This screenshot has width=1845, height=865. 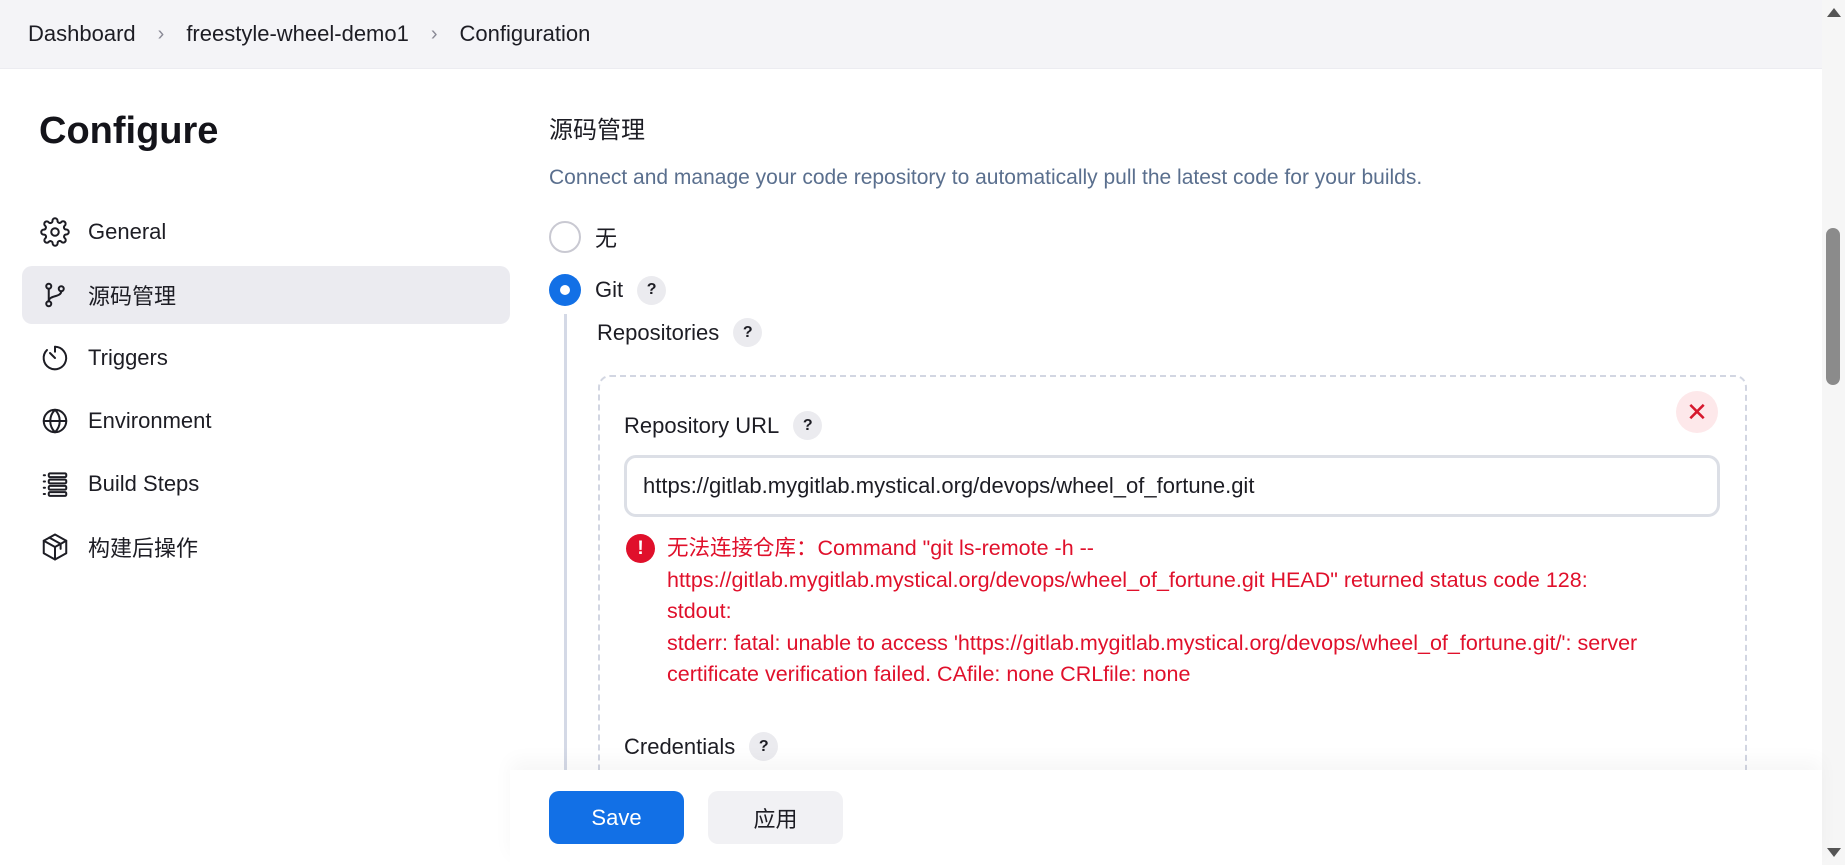 What do you see at coordinates (266, 421) in the screenshot?
I see `sidebar-item-environment: Environment` at bounding box center [266, 421].